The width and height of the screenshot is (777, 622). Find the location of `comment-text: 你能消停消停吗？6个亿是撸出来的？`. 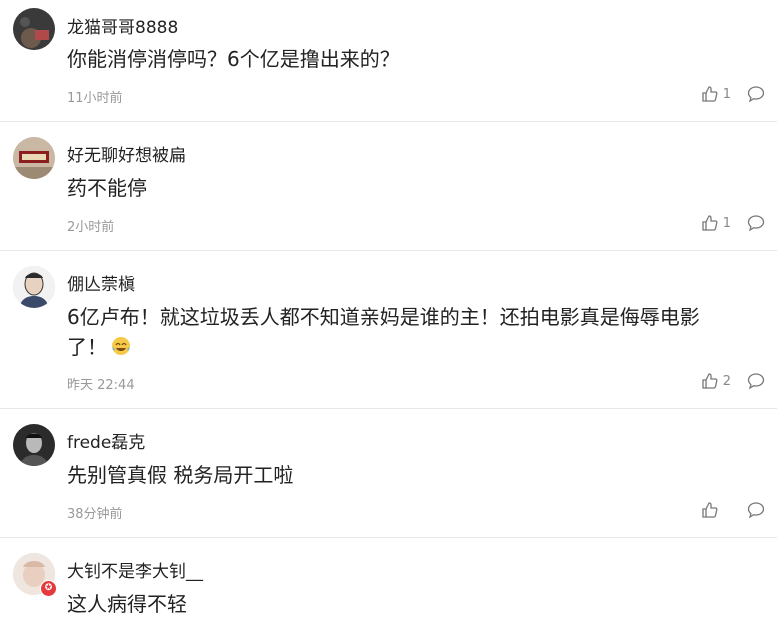

comment-text: 你能消停消停吗？6个亿是撸出来的？ is located at coordinates (233, 59).